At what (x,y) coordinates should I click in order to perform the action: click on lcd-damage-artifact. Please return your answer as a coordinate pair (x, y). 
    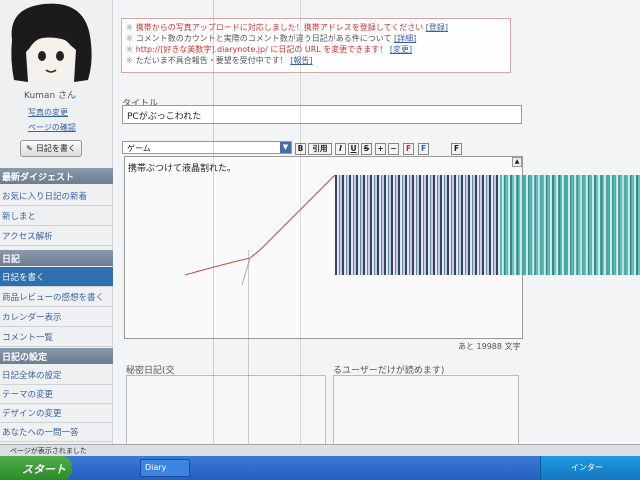
    Looking at the image, I should click on (570, 225).